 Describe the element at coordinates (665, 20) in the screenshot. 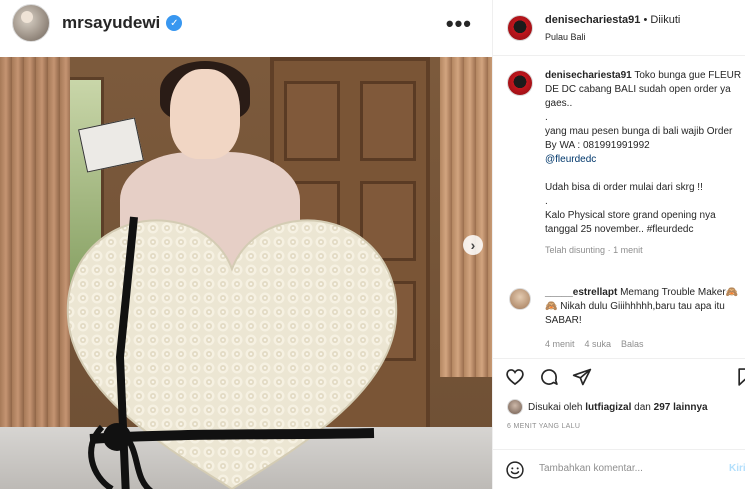

I see `follow-status: Diikuti` at that location.